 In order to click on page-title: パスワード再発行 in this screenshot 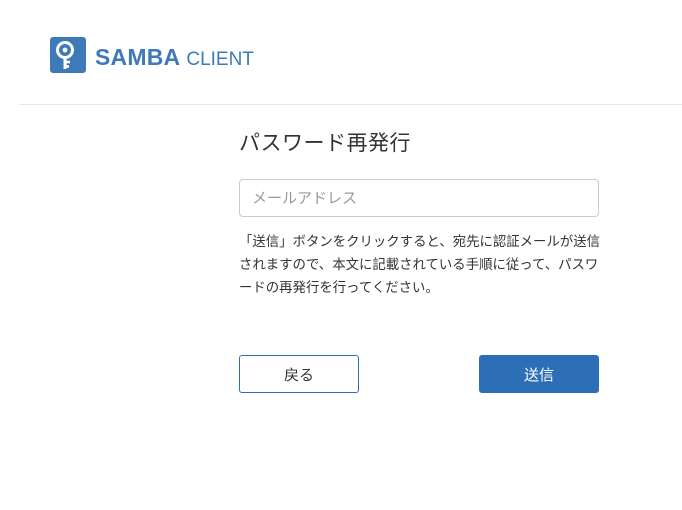, I will do `click(325, 143)`.